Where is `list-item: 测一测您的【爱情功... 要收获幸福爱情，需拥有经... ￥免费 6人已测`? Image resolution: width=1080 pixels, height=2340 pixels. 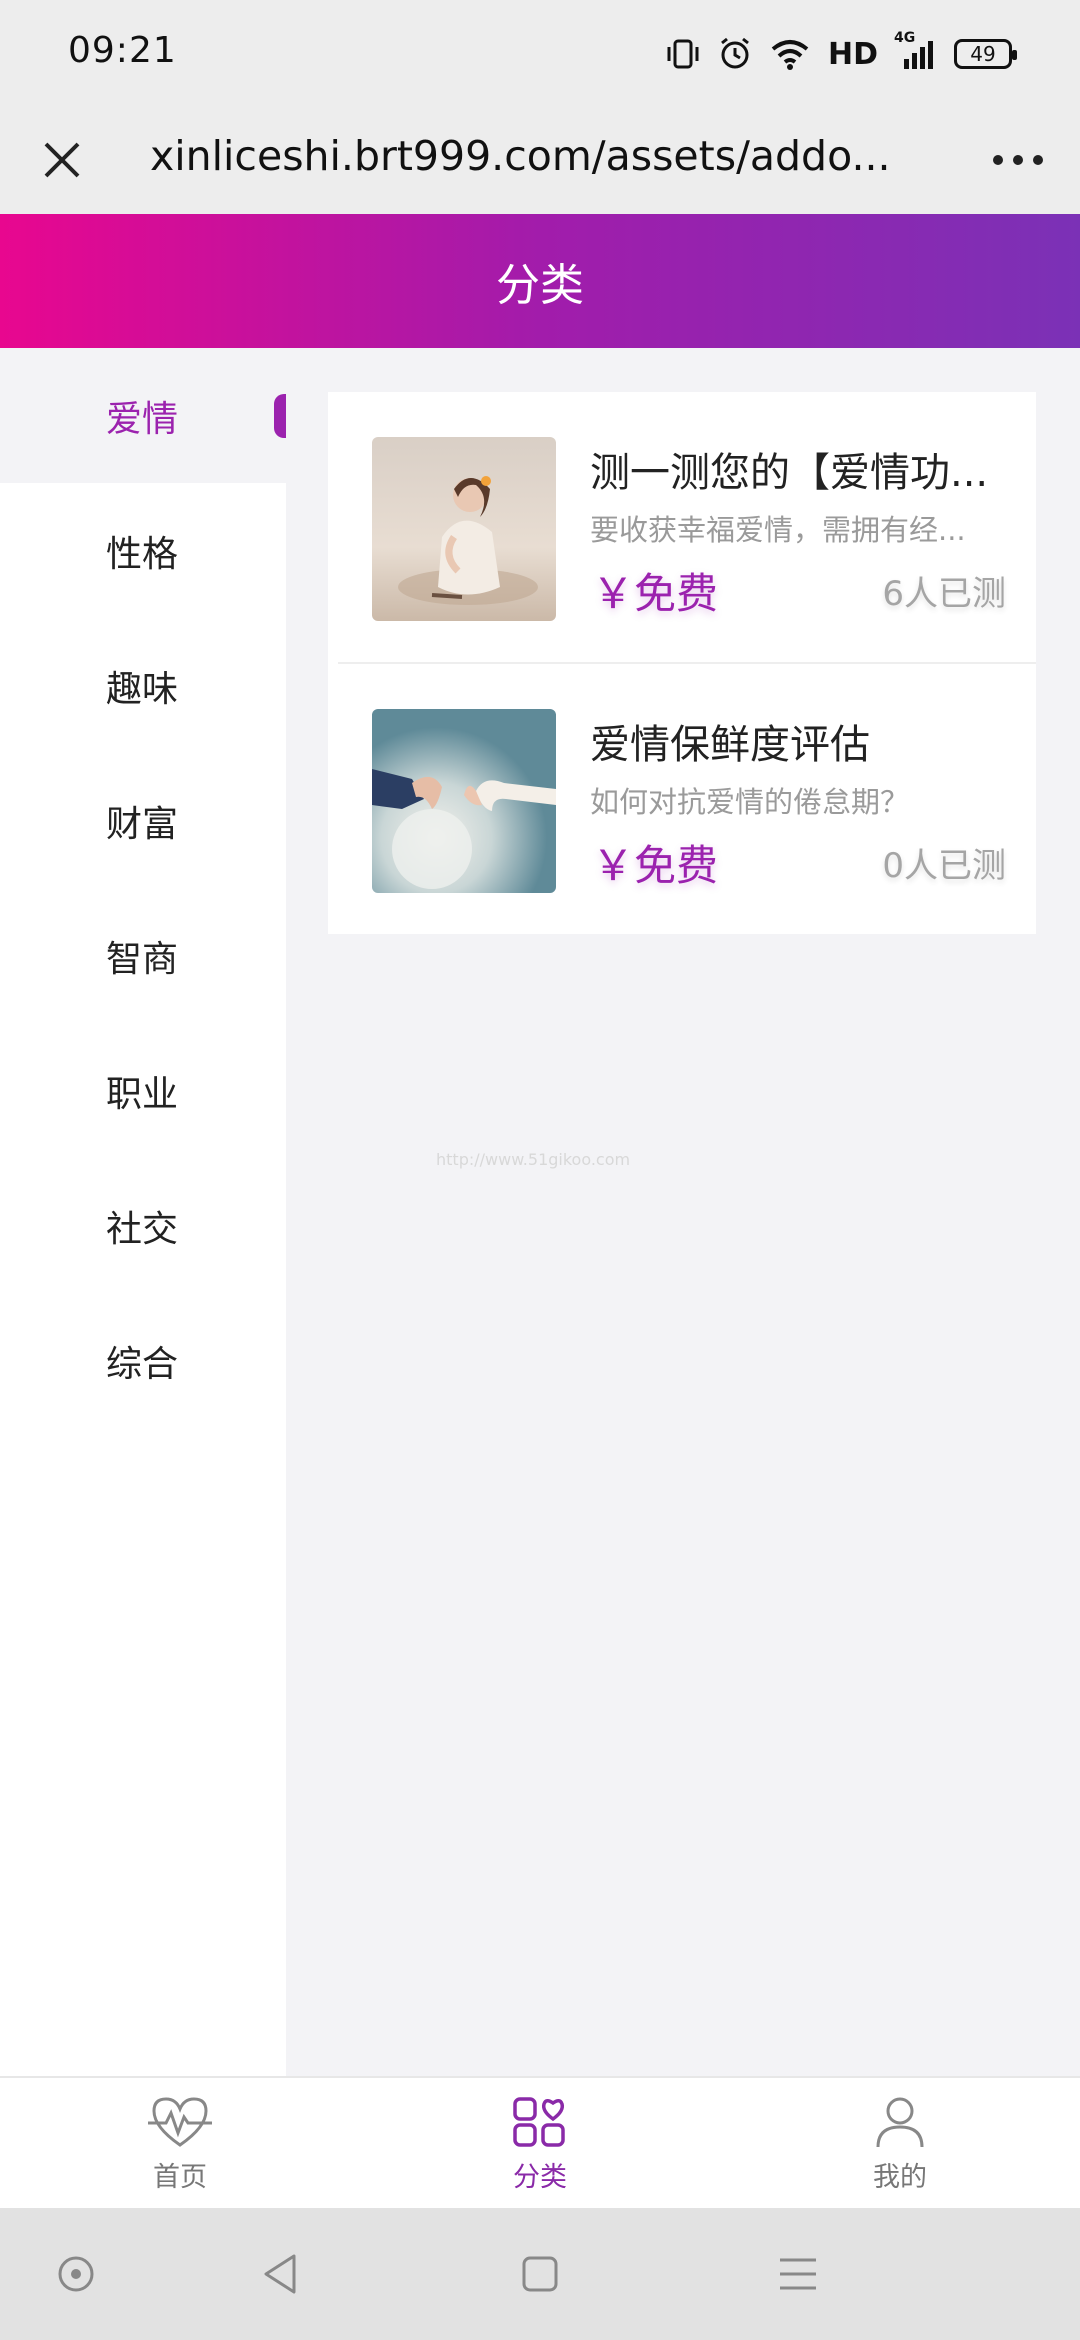
list-item: 测一测您的【爱情功... 要收获幸福爱情，需拥有经... ￥免费 6人已测 is located at coordinates (682, 528).